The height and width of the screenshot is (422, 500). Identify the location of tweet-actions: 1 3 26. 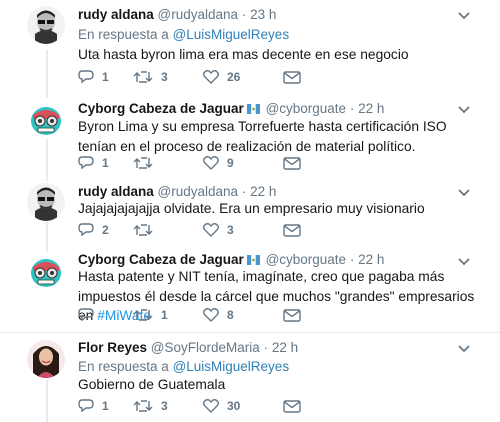
(208, 80).